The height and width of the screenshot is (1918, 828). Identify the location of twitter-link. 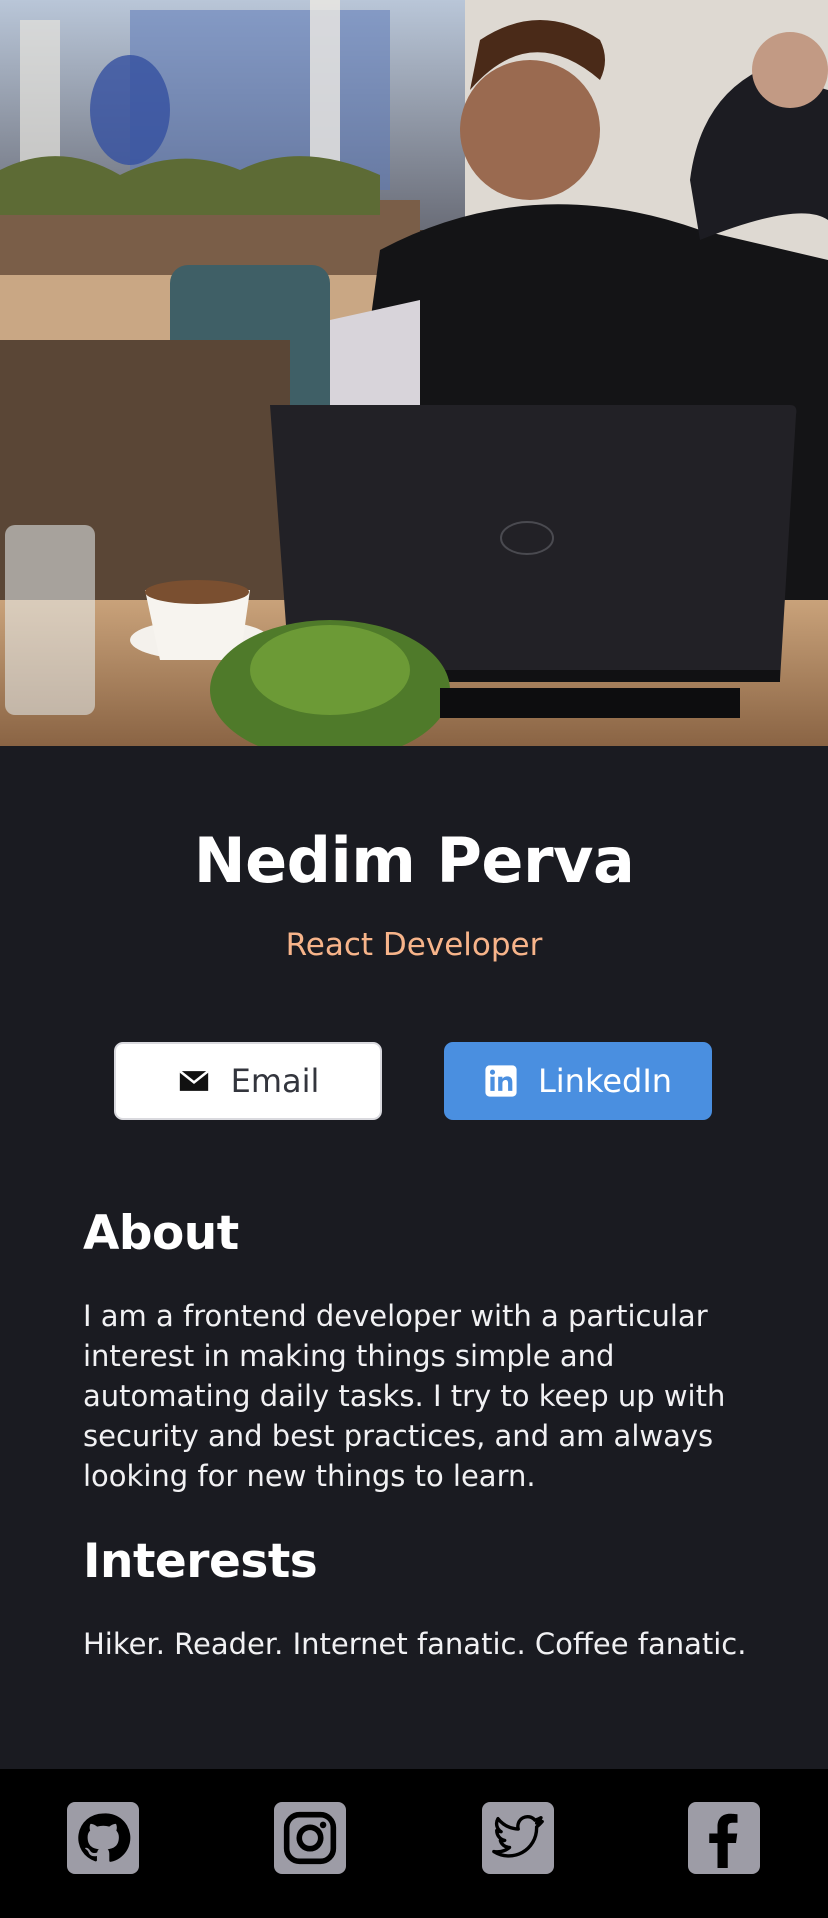
(518, 1838).